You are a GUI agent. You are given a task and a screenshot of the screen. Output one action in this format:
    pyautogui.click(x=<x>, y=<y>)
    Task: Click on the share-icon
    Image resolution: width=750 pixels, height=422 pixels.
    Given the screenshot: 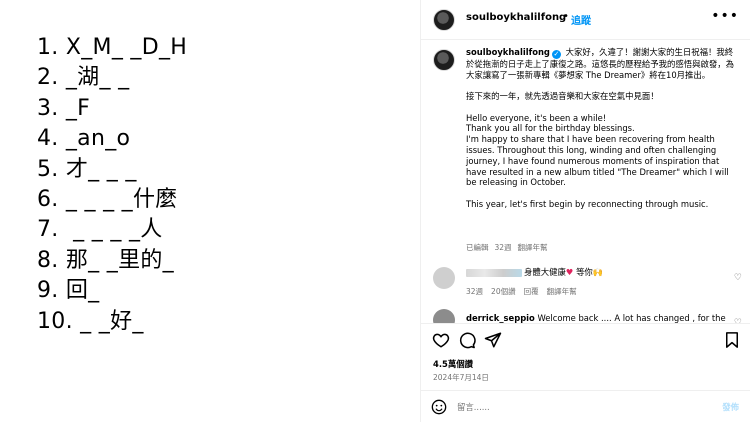 What is the action you would take?
    pyautogui.click(x=493, y=340)
    